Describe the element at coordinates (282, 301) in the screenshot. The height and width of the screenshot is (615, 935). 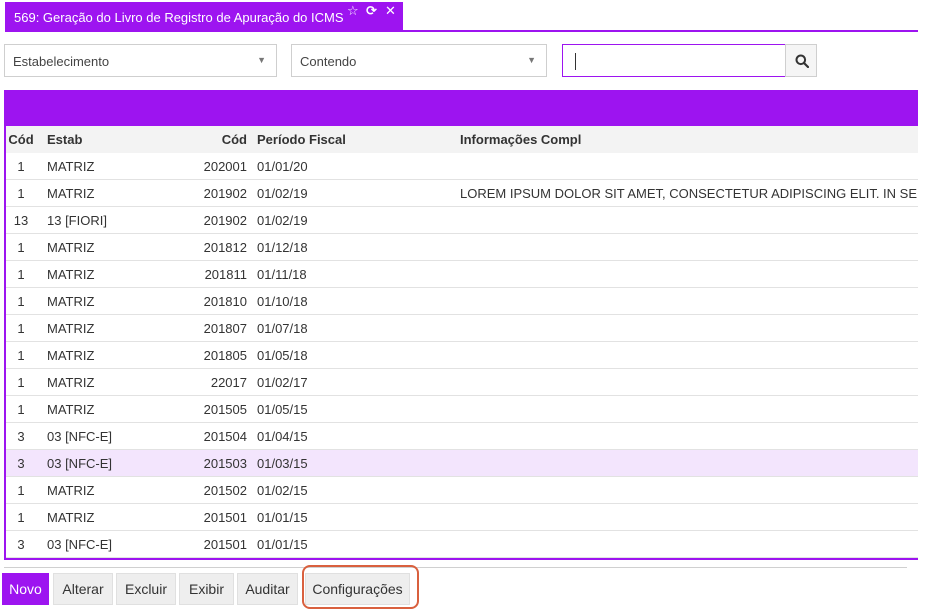
I see `row-periodo-fiscal: 01/10/18` at that location.